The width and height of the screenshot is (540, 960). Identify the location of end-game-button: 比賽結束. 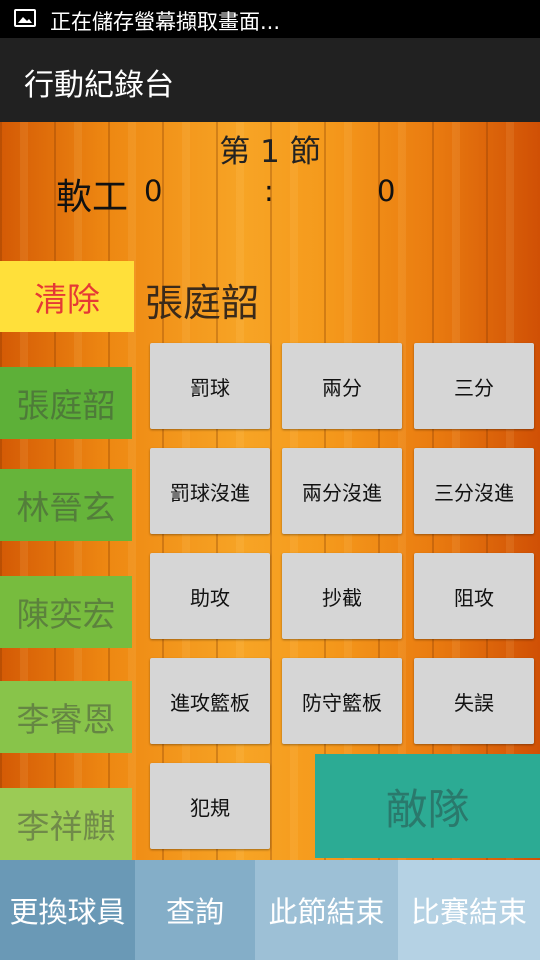
(469, 910).